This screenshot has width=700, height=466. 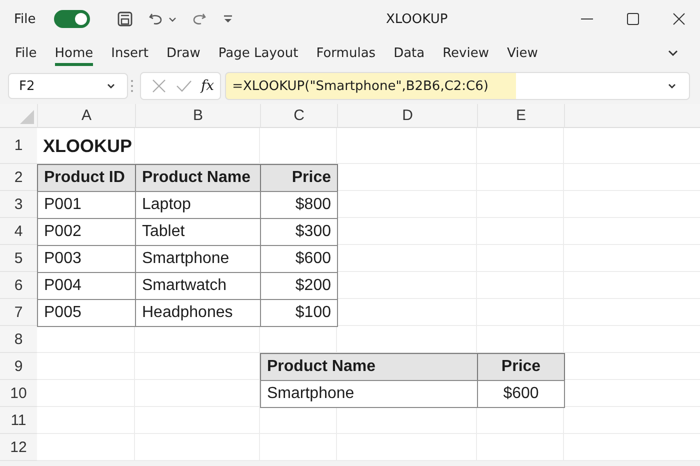 What do you see at coordinates (26, 53) in the screenshot?
I see `ribbon-tab: File` at bounding box center [26, 53].